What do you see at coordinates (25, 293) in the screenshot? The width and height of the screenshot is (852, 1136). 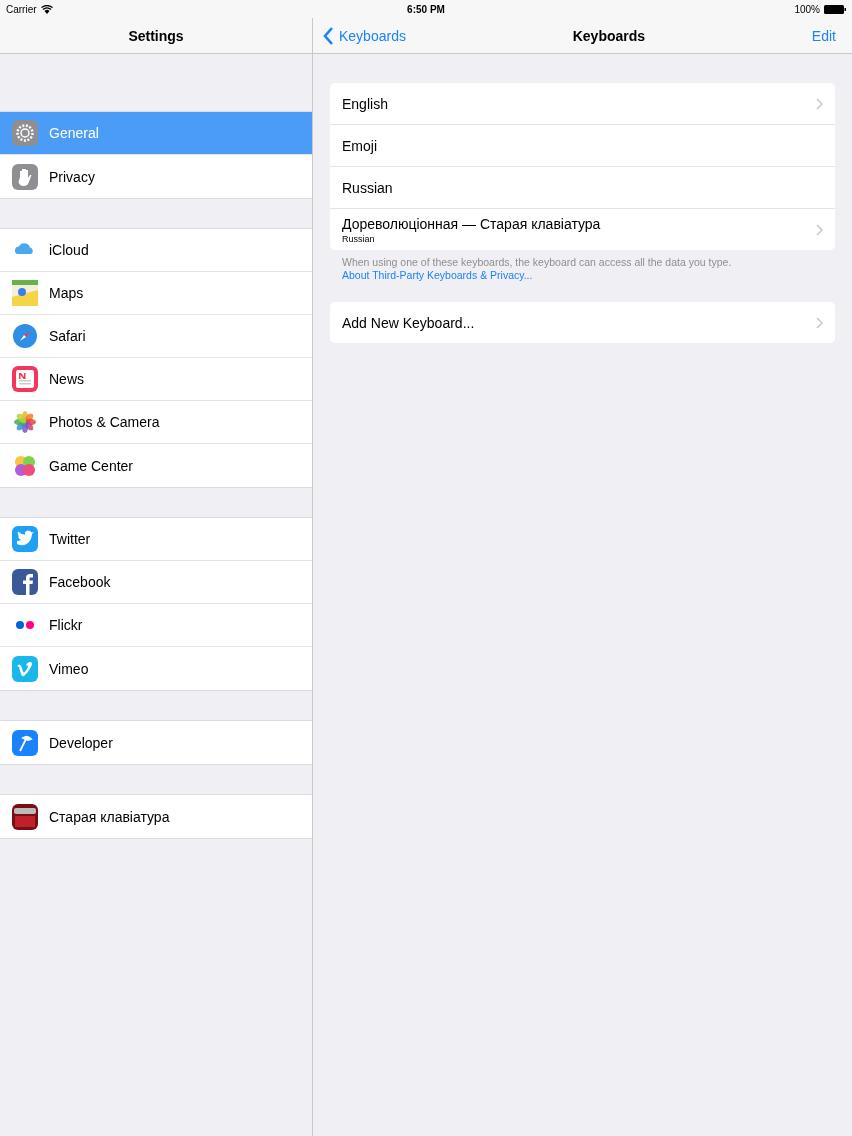 I see `maps-icon` at bounding box center [25, 293].